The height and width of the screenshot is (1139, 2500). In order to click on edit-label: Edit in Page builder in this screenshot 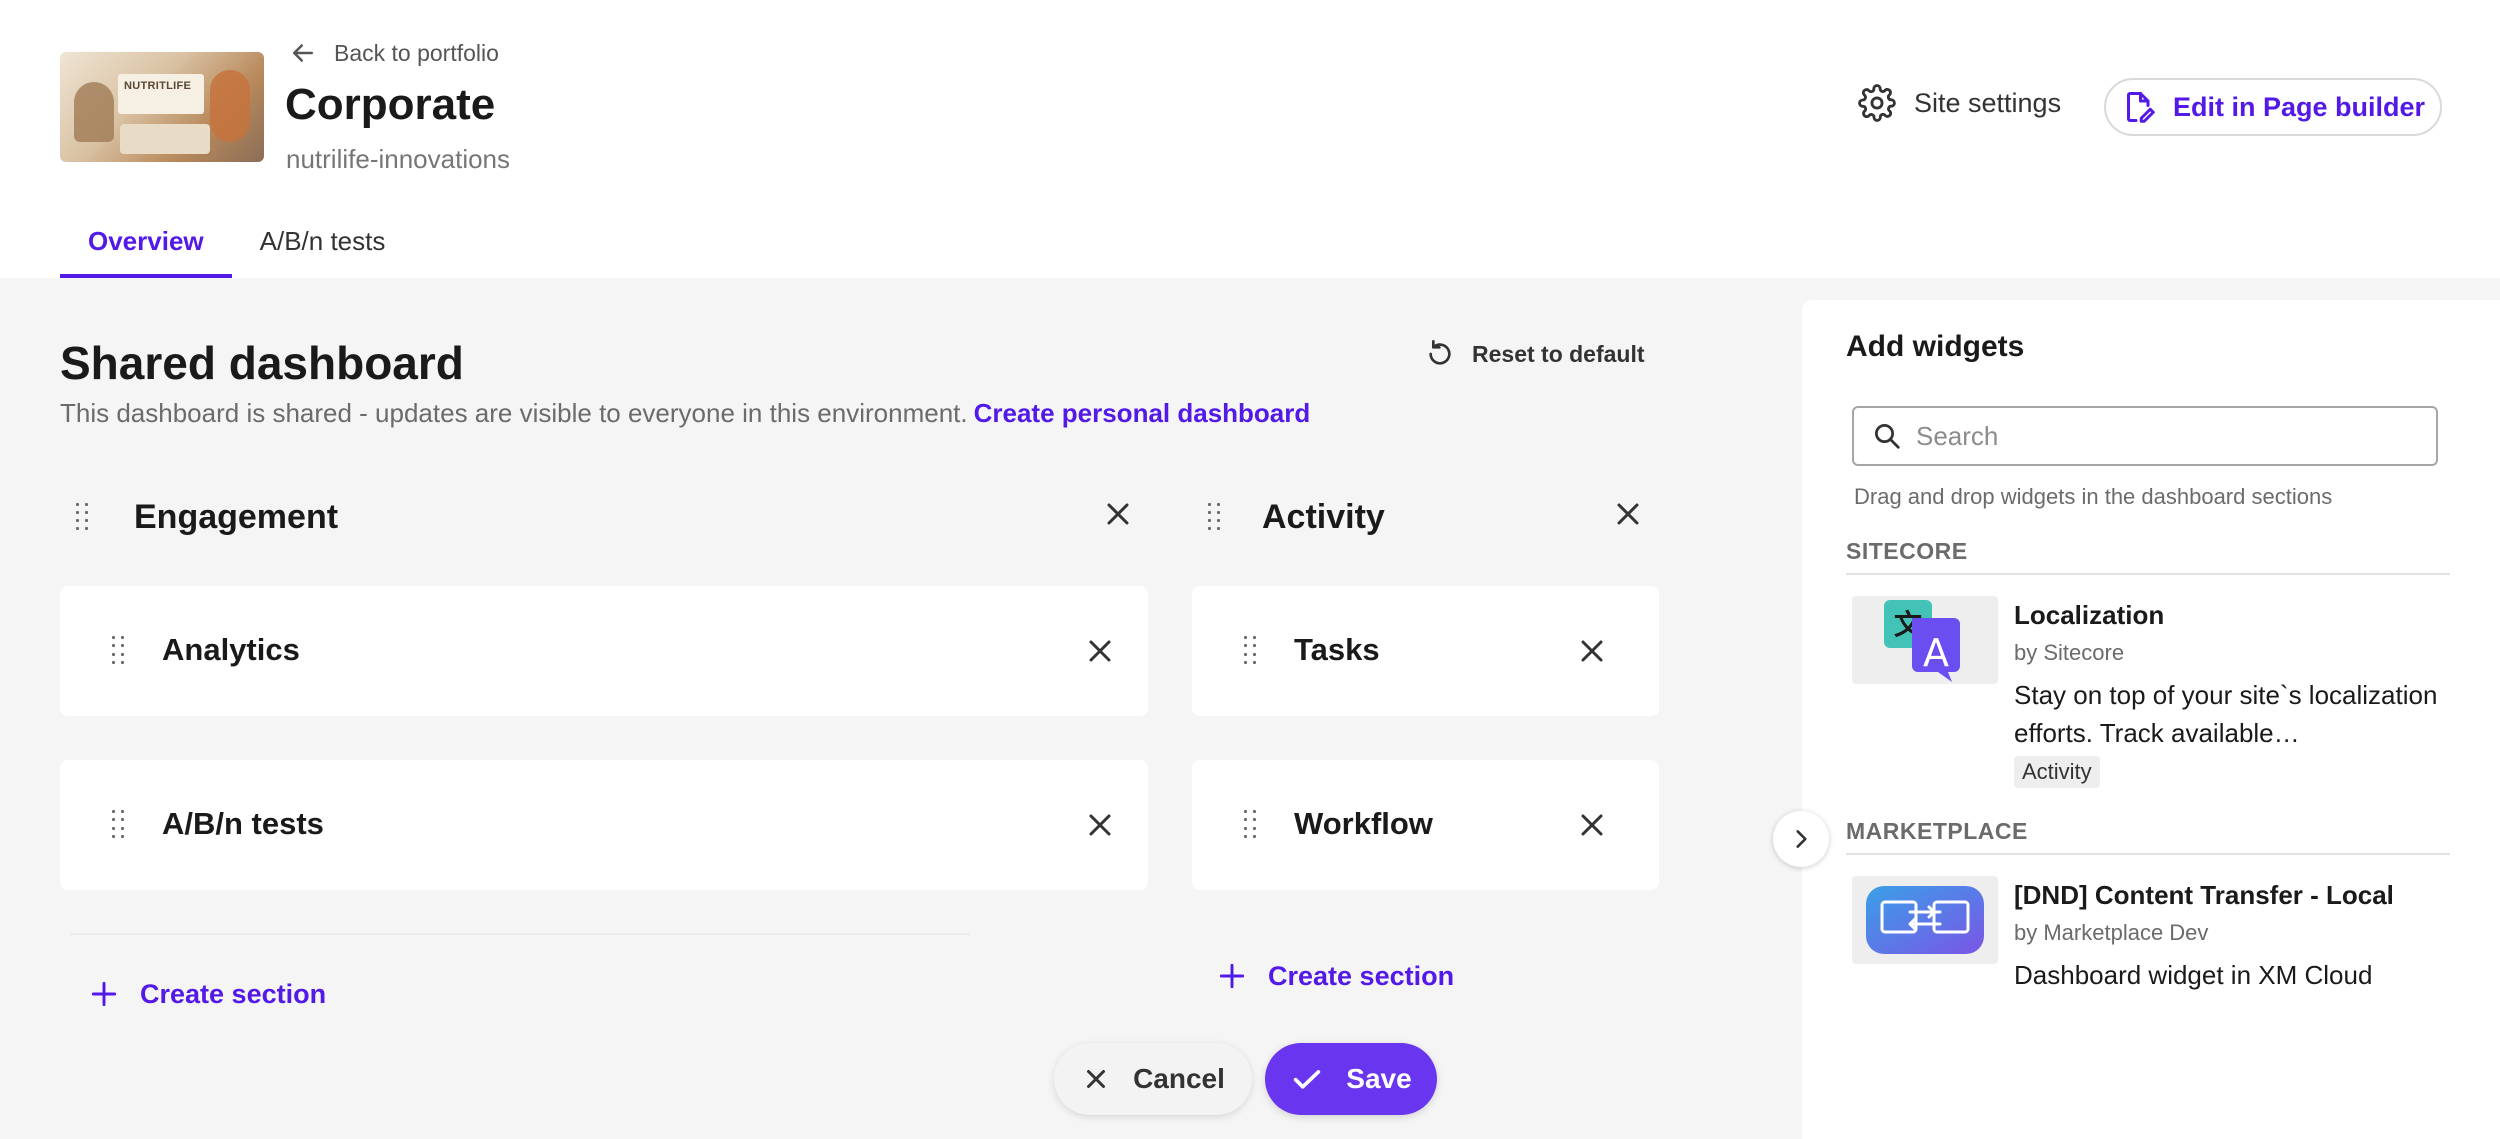, I will do `click(2299, 106)`.